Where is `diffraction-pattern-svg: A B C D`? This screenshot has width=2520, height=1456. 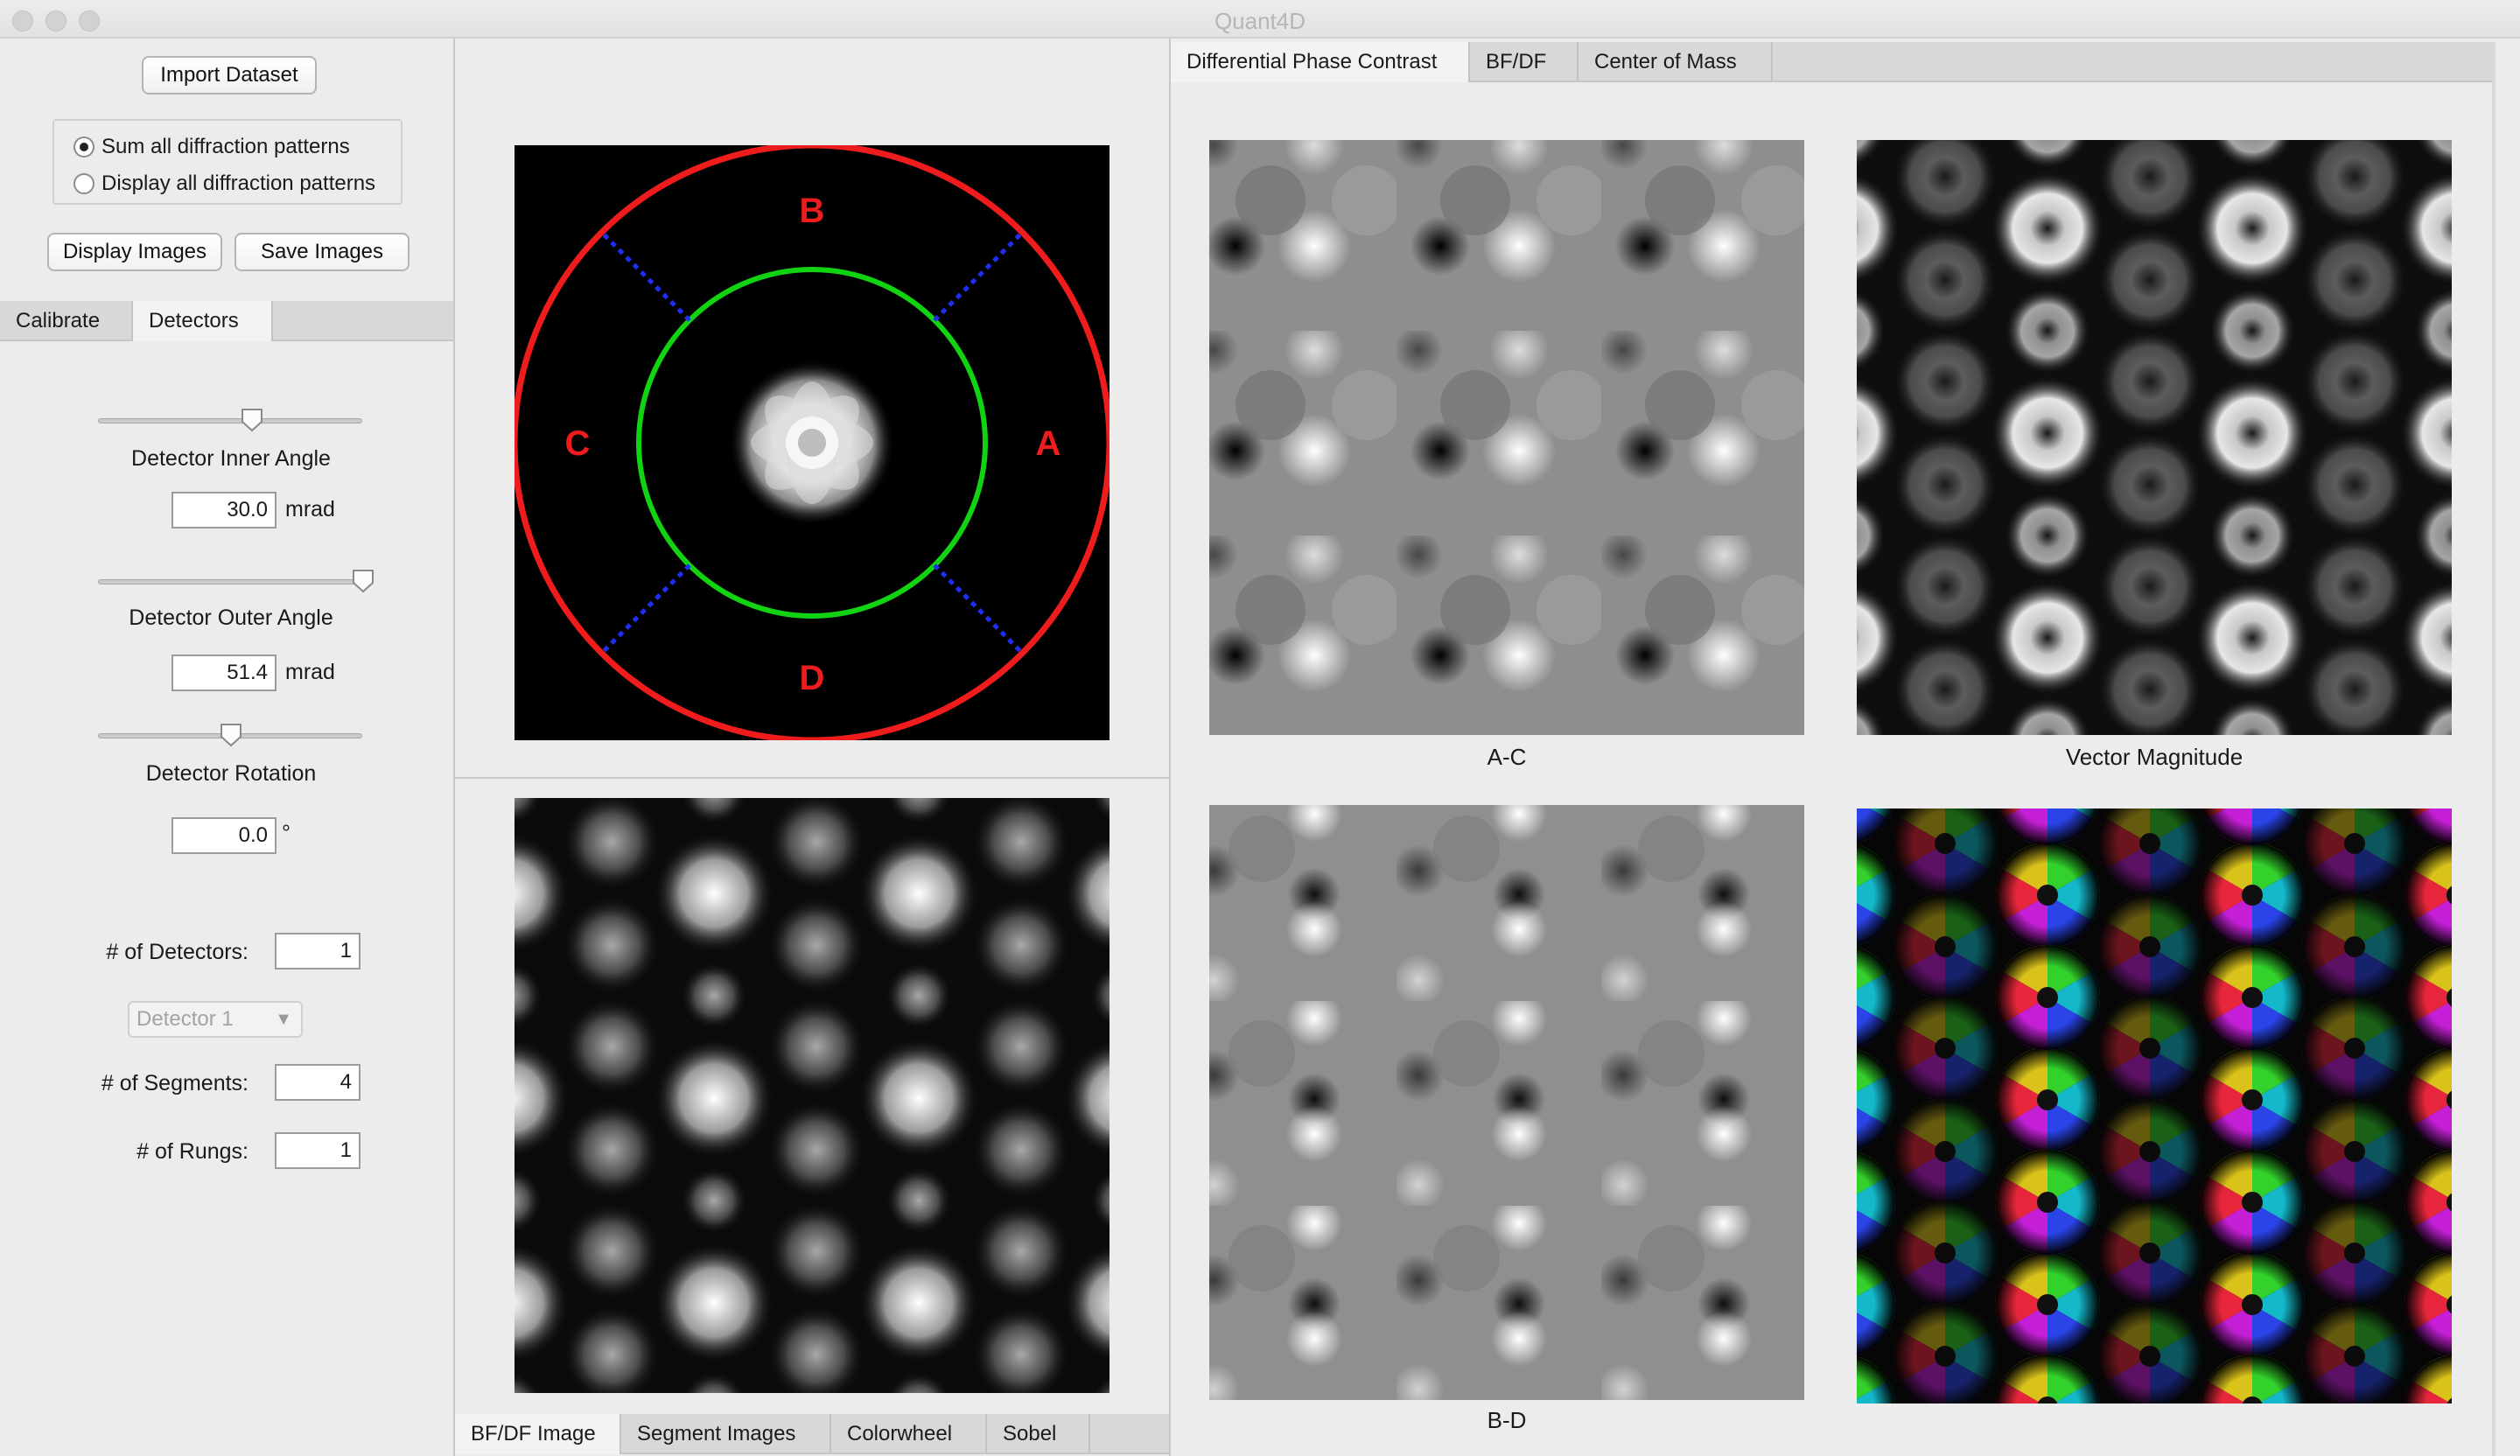
diffraction-pattern-svg: A B C D is located at coordinates (812, 442).